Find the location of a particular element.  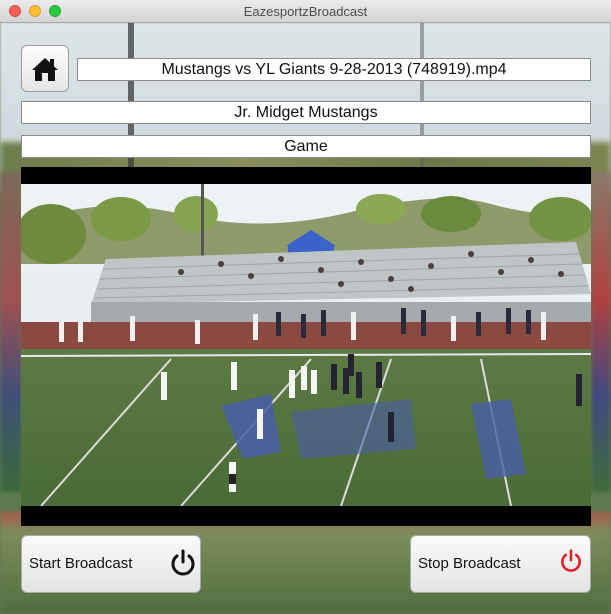

stop-broadcast-button: Stop Broadcast is located at coordinates (500, 564).